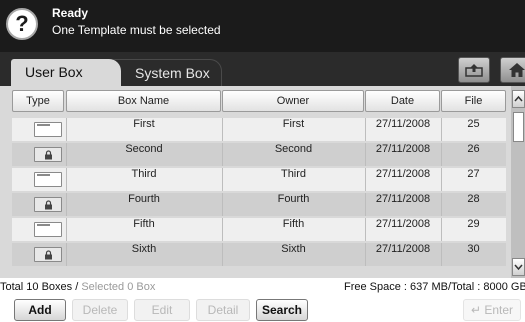 Image resolution: width=525 pixels, height=322 pixels. What do you see at coordinates (476, 310) in the screenshot?
I see `enter-icon: ↵` at bounding box center [476, 310].